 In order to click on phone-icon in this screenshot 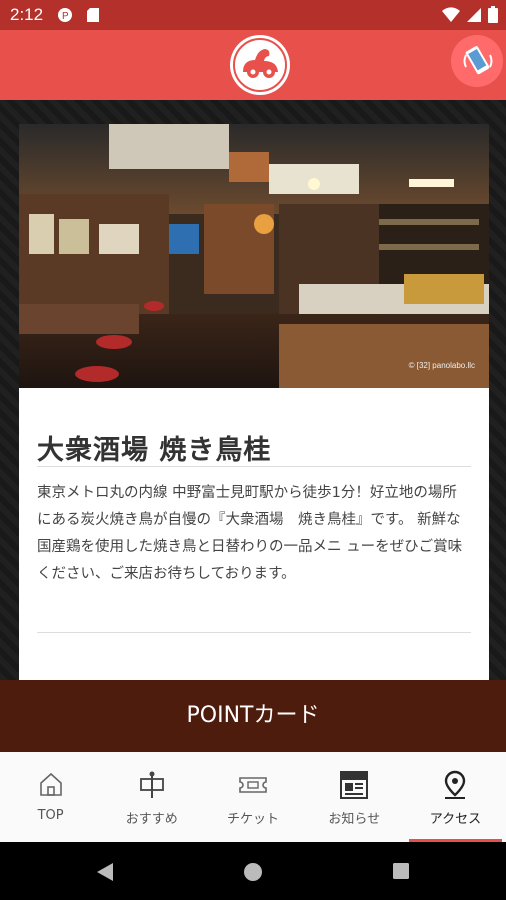, I will do `click(478, 63)`.